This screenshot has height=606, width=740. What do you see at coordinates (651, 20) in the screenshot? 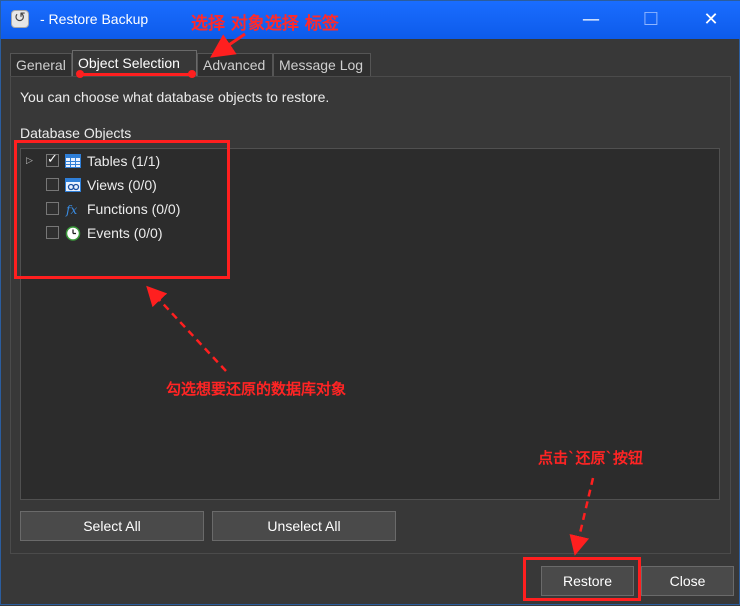
I see `maximize-button: ☐` at bounding box center [651, 20].